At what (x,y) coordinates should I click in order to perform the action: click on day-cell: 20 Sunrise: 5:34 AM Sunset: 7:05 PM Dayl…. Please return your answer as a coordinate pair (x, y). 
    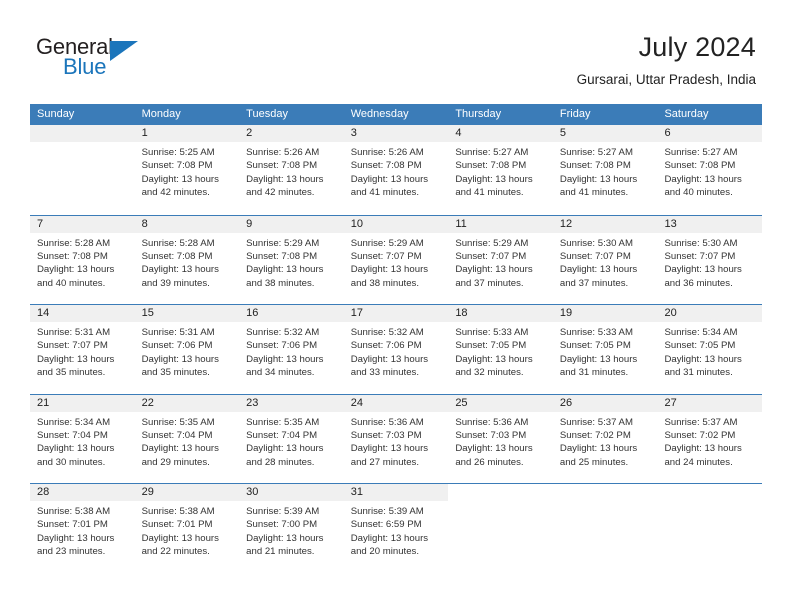
    Looking at the image, I should click on (710, 349).